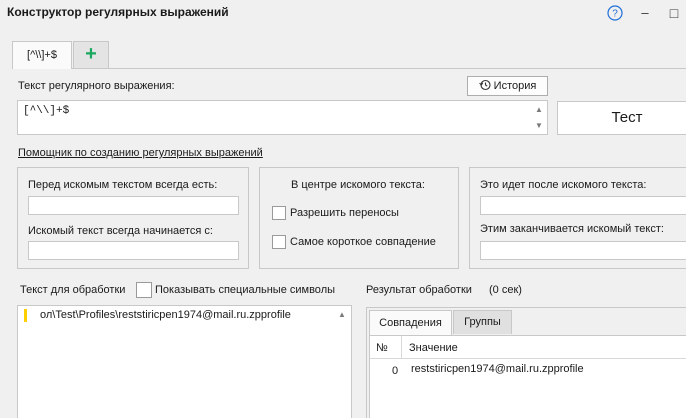  I want to click on table-row: 0 reststiricpen1974@mail.ru.zpprofile, so click(528, 370).